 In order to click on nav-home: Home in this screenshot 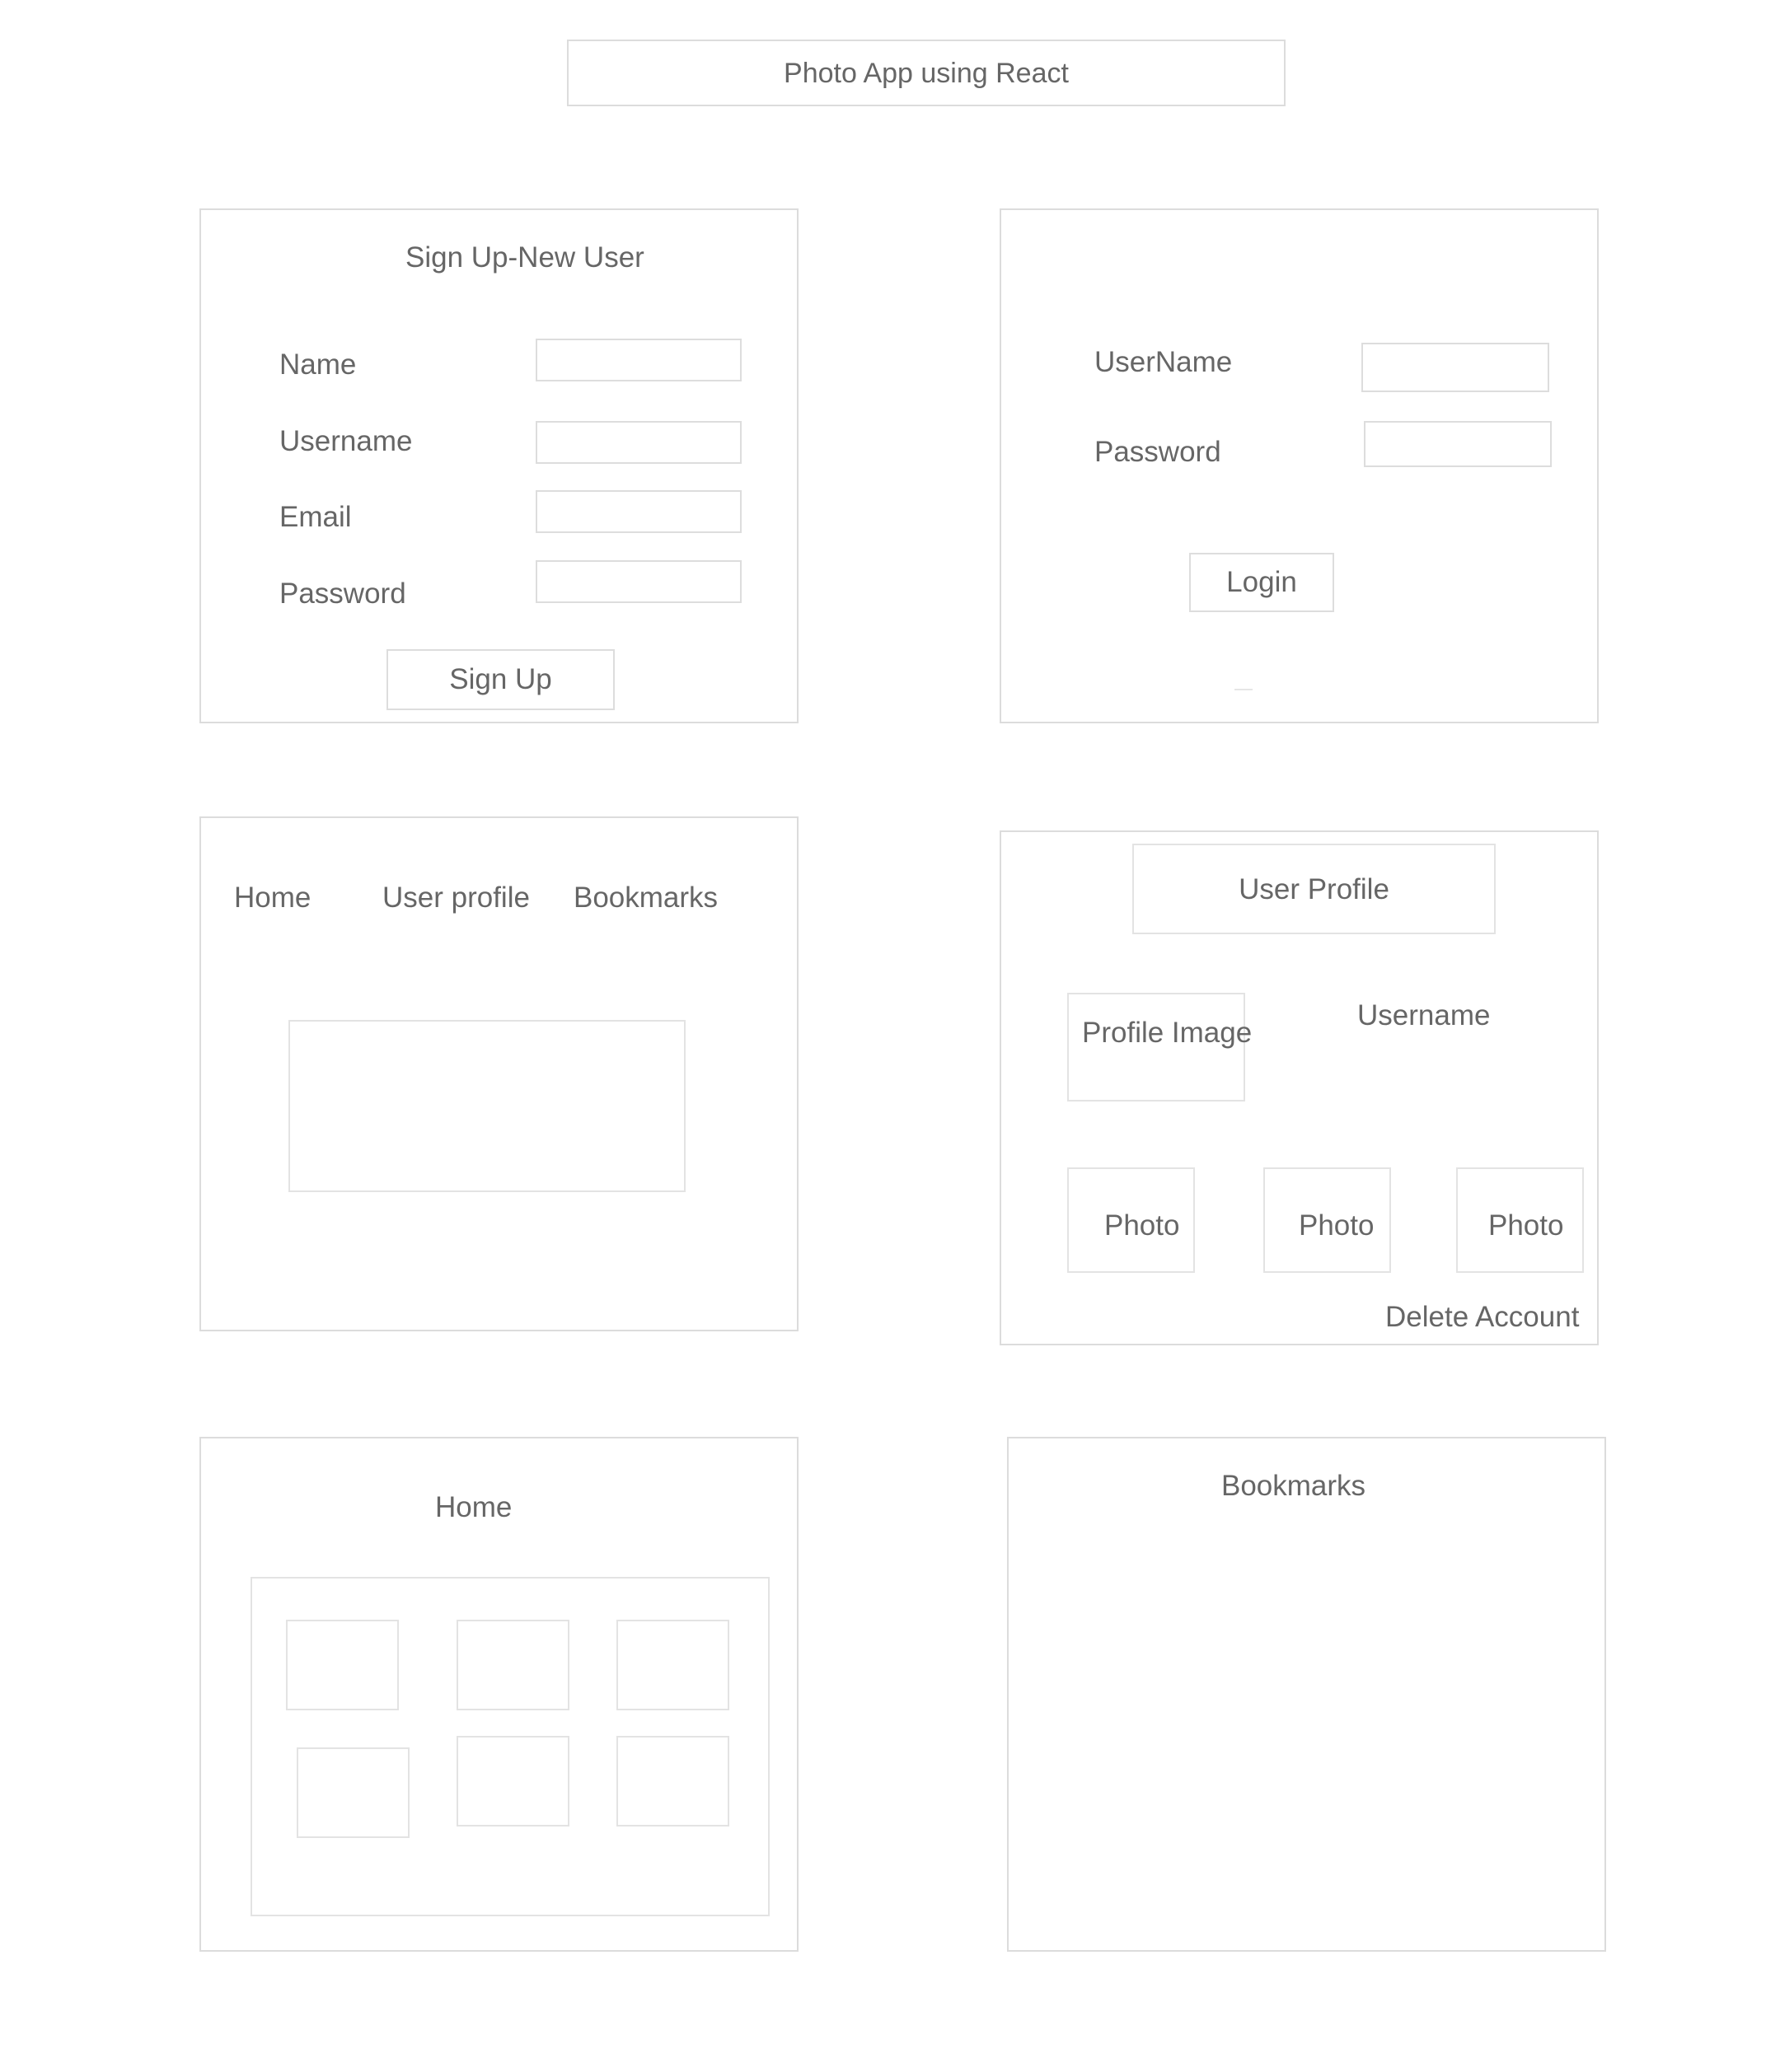, I will do `click(272, 897)`.